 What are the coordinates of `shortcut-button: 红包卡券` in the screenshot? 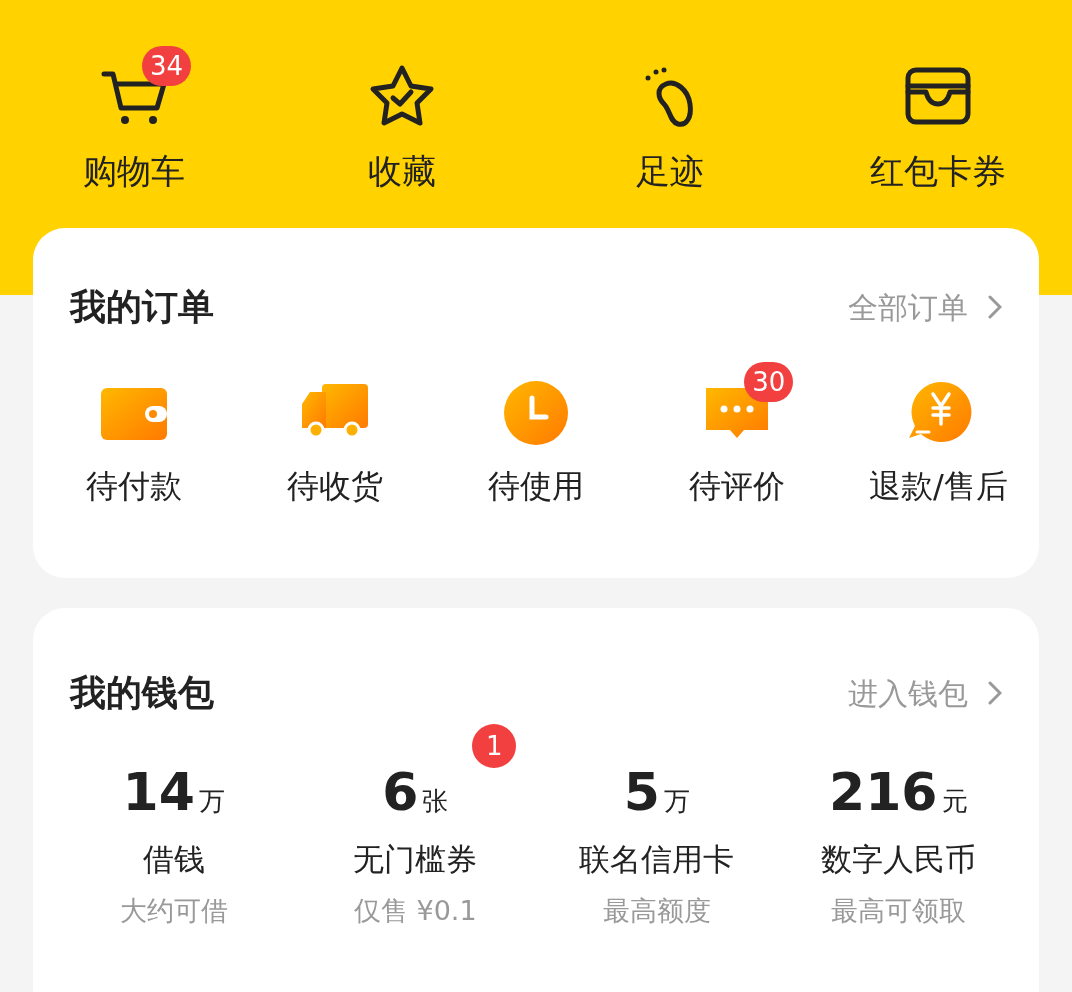 It's located at (938, 119).